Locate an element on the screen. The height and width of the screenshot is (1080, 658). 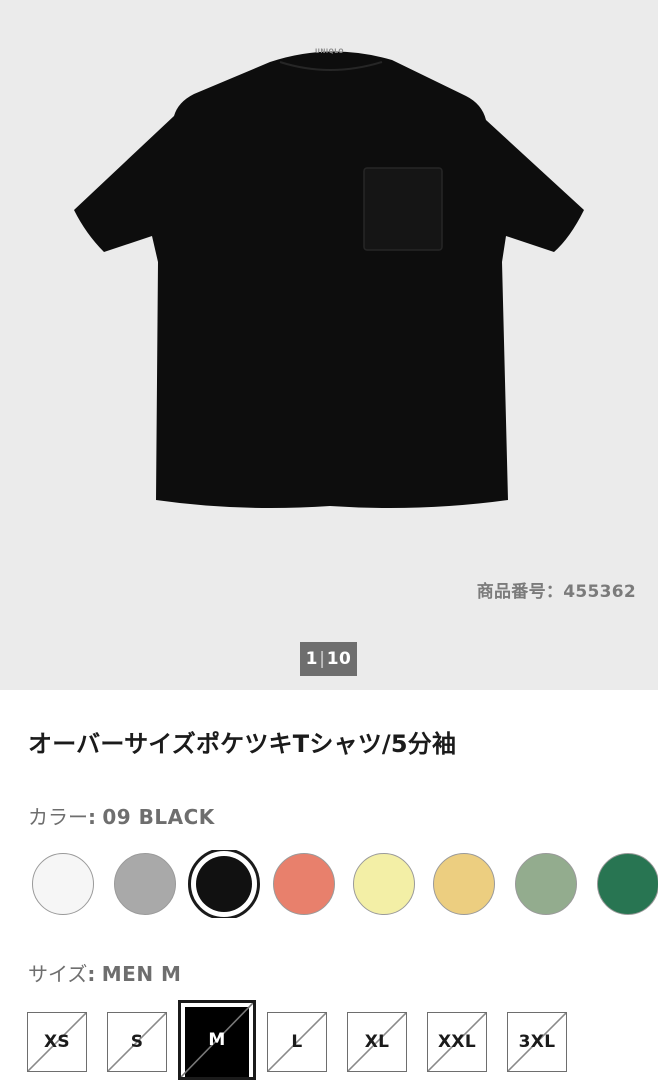
size-option-m: M is located at coordinates (217, 1040).